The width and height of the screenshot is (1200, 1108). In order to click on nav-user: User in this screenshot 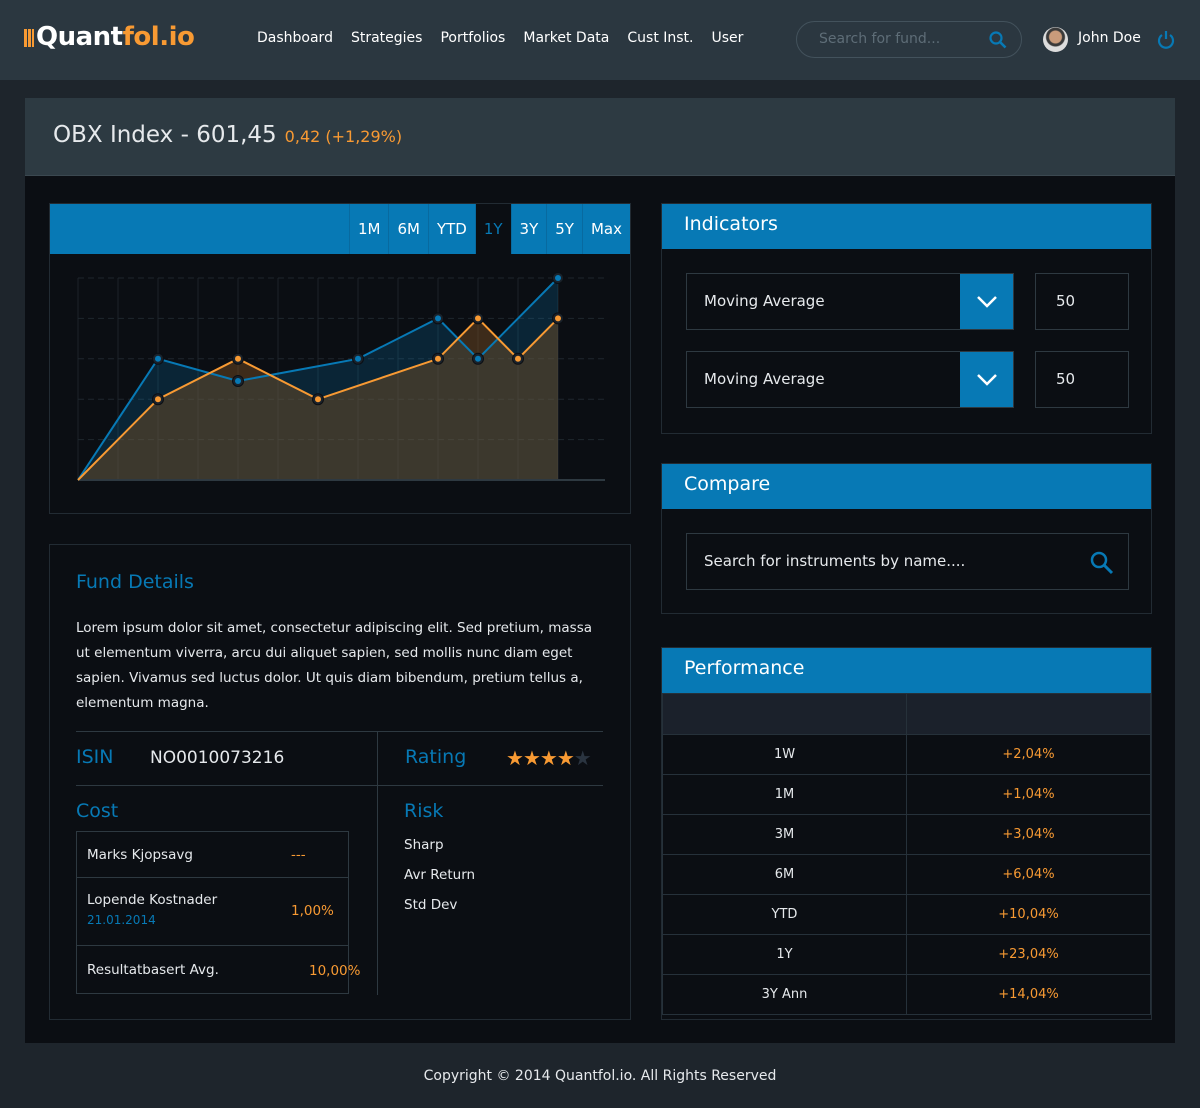, I will do `click(728, 38)`.